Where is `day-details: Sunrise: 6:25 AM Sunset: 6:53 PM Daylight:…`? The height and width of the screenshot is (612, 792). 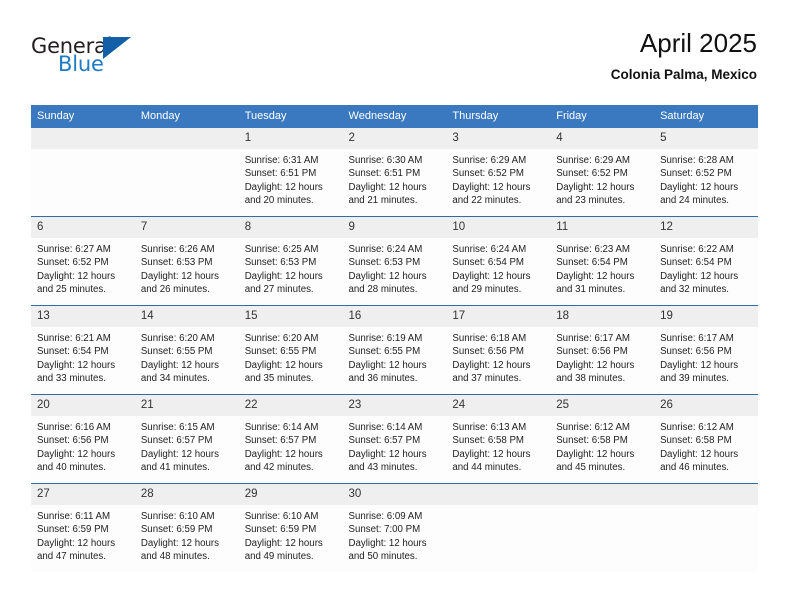 day-details: Sunrise: 6:25 AM Sunset: 6:53 PM Daylight:… is located at coordinates (291, 267).